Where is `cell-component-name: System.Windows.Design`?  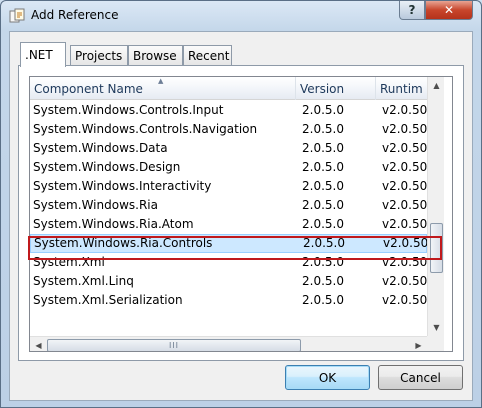 cell-component-name: System.Windows.Design is located at coordinates (107, 167).